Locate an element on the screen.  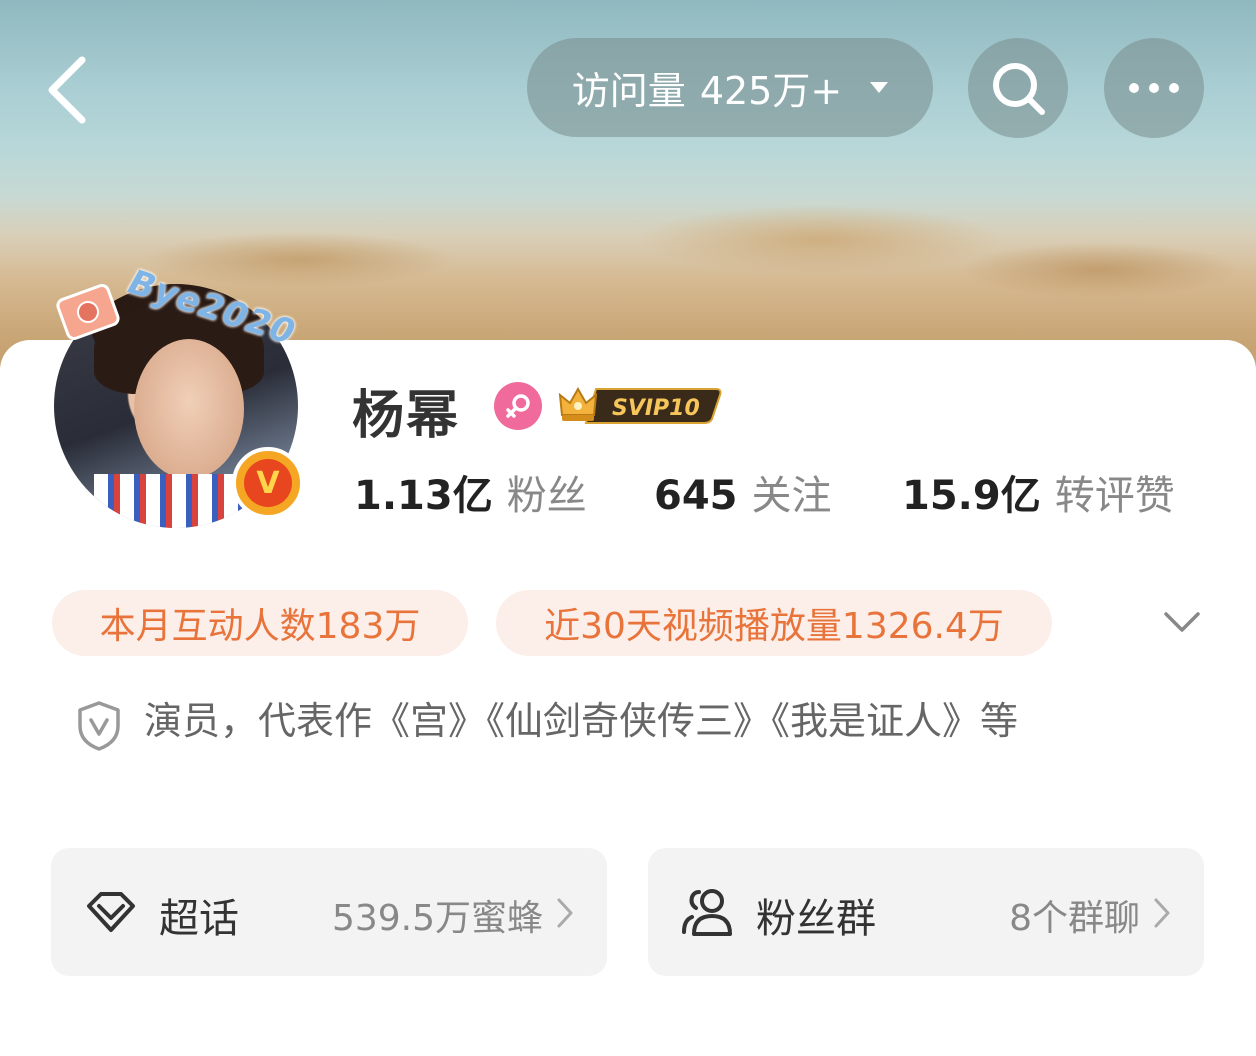
visits-dropdown: 访问量 425万+ is located at coordinates (730, 87).